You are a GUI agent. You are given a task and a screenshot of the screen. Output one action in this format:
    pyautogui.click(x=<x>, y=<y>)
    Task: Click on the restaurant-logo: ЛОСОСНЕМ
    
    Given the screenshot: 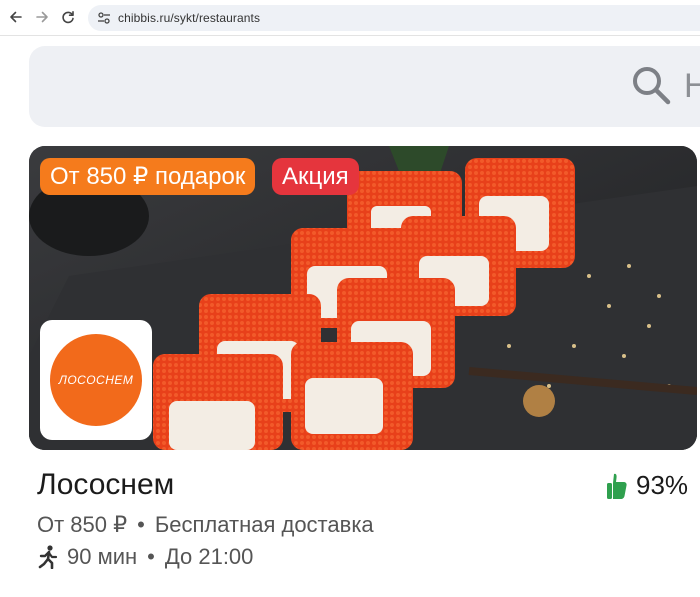 What is the action you would take?
    pyautogui.click(x=96, y=380)
    